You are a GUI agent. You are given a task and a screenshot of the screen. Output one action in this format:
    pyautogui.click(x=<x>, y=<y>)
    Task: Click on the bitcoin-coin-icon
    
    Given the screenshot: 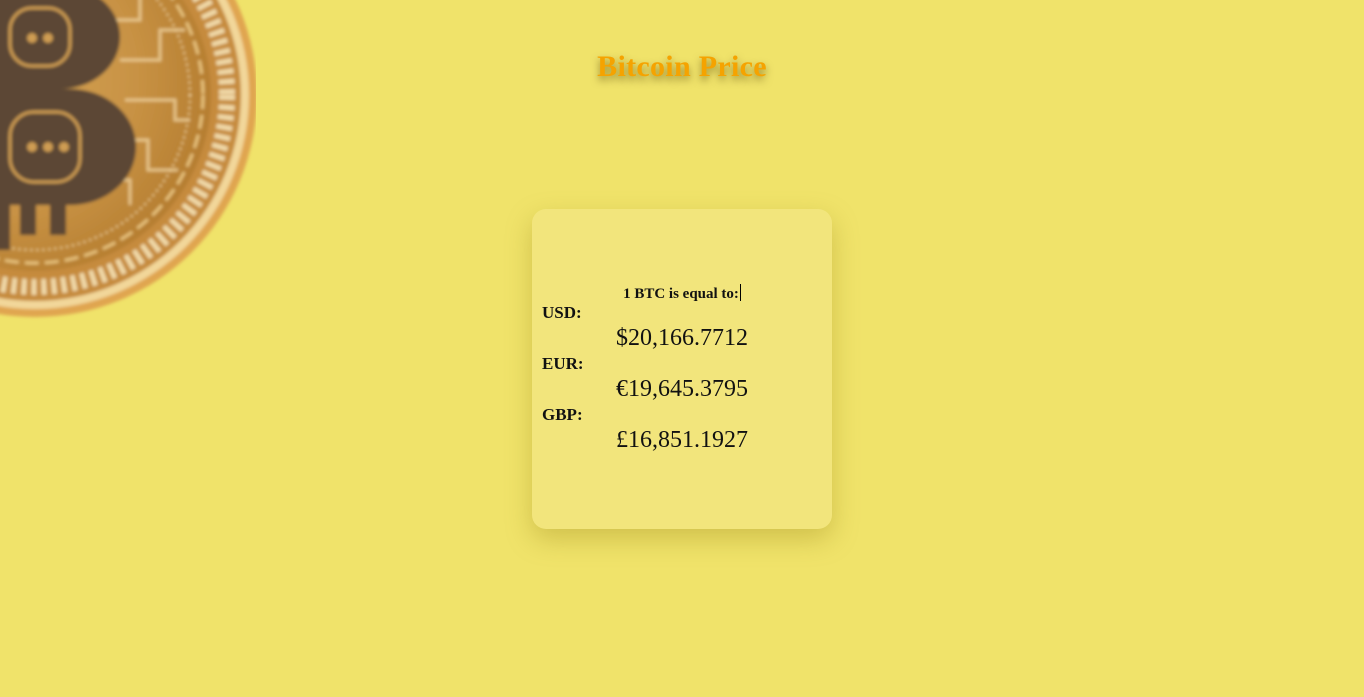 What is the action you would take?
    pyautogui.click(x=128, y=163)
    